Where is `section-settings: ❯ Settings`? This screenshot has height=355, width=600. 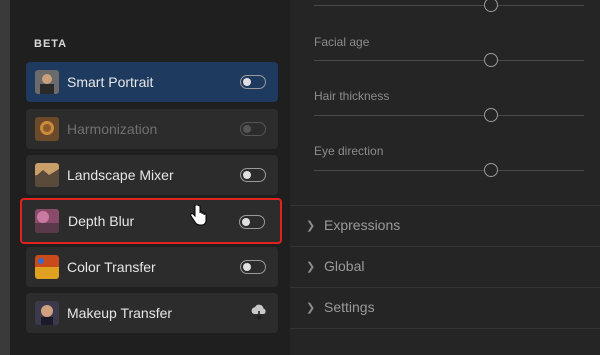 section-settings: ❯ Settings is located at coordinates (445, 308).